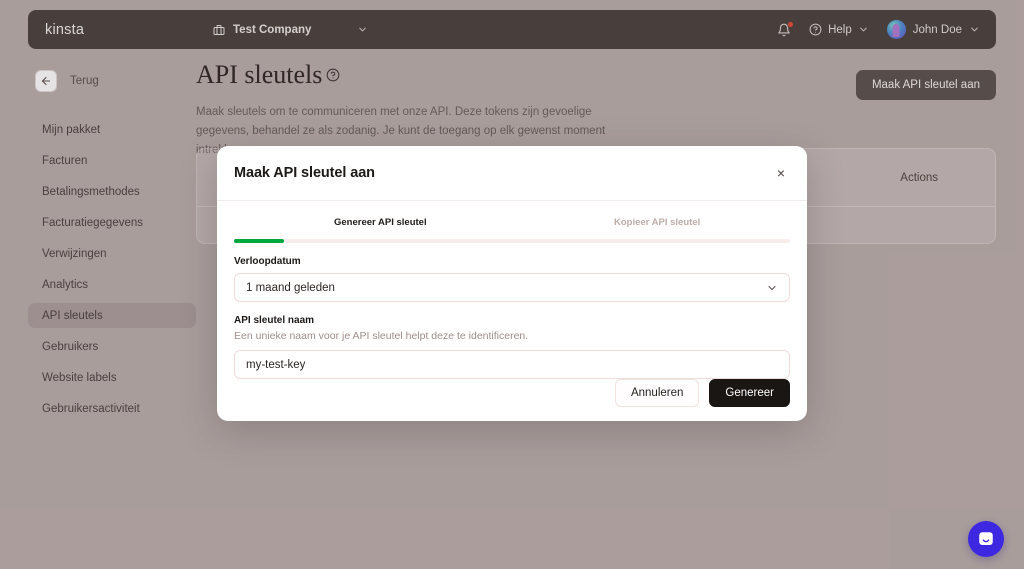 Image resolution: width=1024 pixels, height=569 pixels. What do you see at coordinates (512, 287) in the screenshot?
I see `expiry-select: 1 maand geleden` at bounding box center [512, 287].